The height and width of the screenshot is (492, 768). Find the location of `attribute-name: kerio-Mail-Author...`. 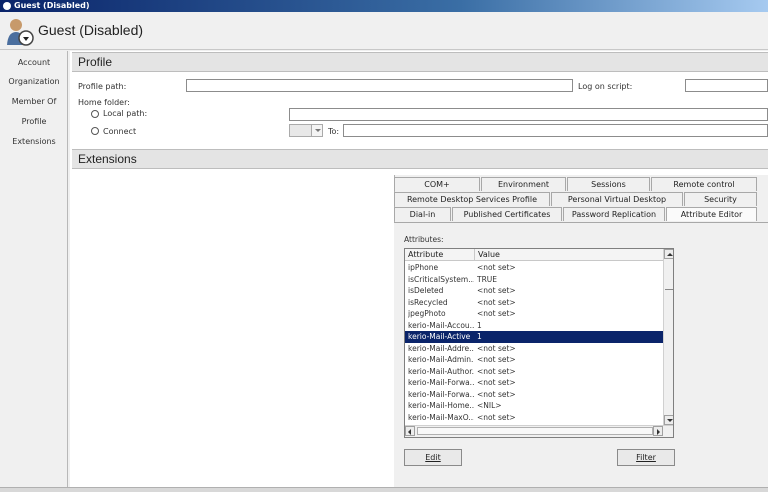

attribute-name: kerio-Mail-Author... is located at coordinates (441, 371).